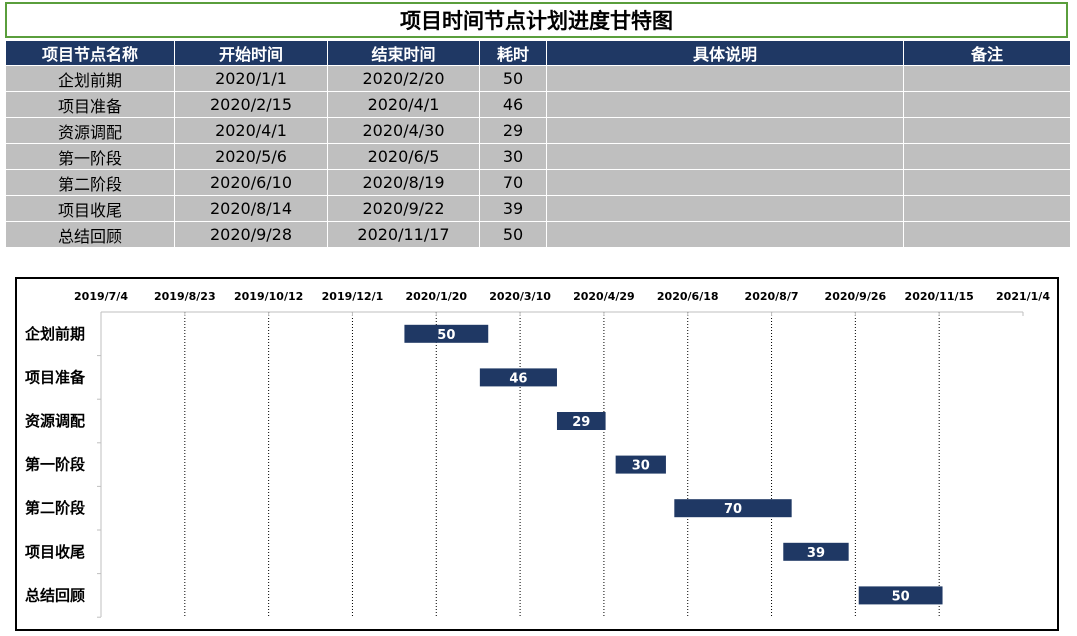 This screenshot has width=1077, height=636. What do you see at coordinates (436, 296) in the screenshot?
I see `x-tick-label: 2020/1/20` at bounding box center [436, 296].